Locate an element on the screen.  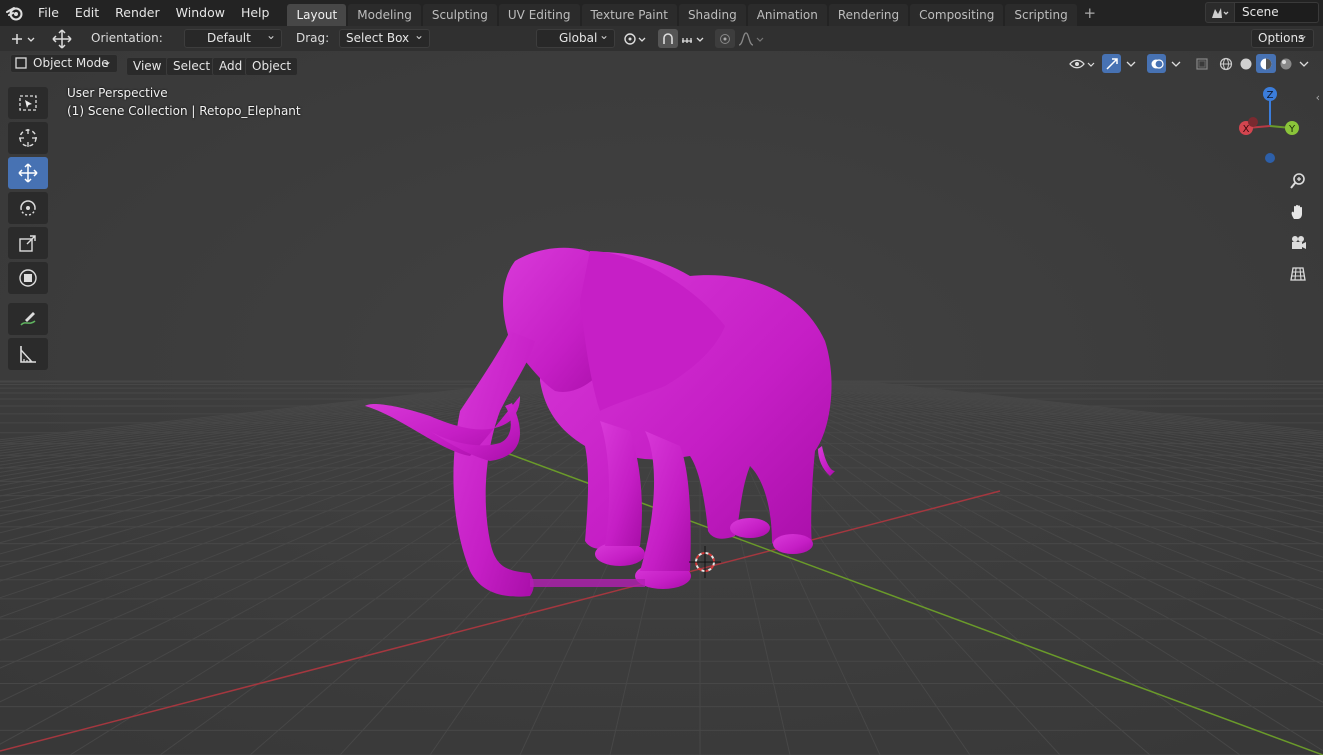
menu-window: Window is located at coordinates (200, 13).